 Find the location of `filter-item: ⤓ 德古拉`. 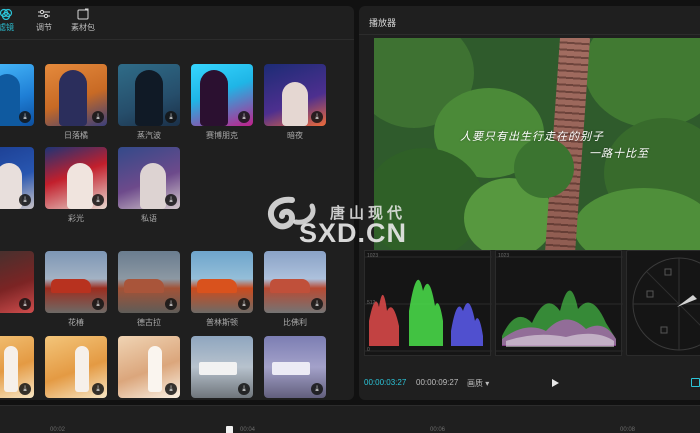

filter-item: ⤓ 德古拉 is located at coordinates (149, 289).